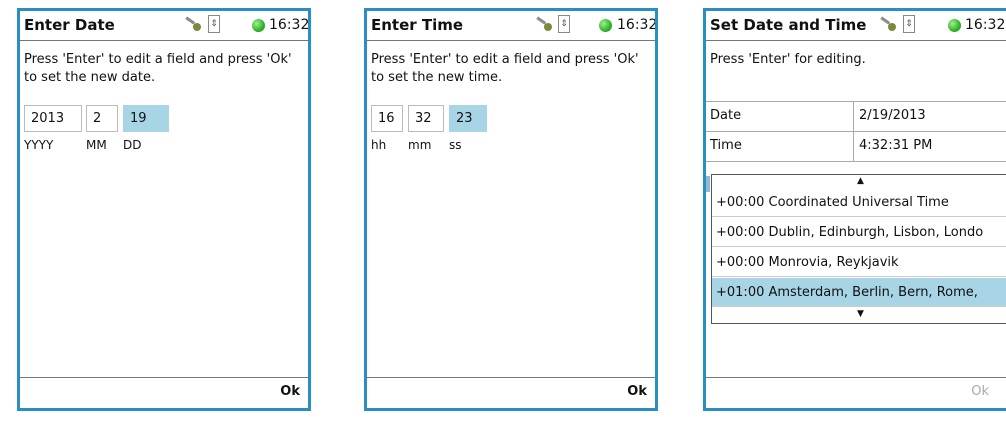 The width and height of the screenshot is (1006, 430). I want to click on second-label: ss, so click(455, 145).